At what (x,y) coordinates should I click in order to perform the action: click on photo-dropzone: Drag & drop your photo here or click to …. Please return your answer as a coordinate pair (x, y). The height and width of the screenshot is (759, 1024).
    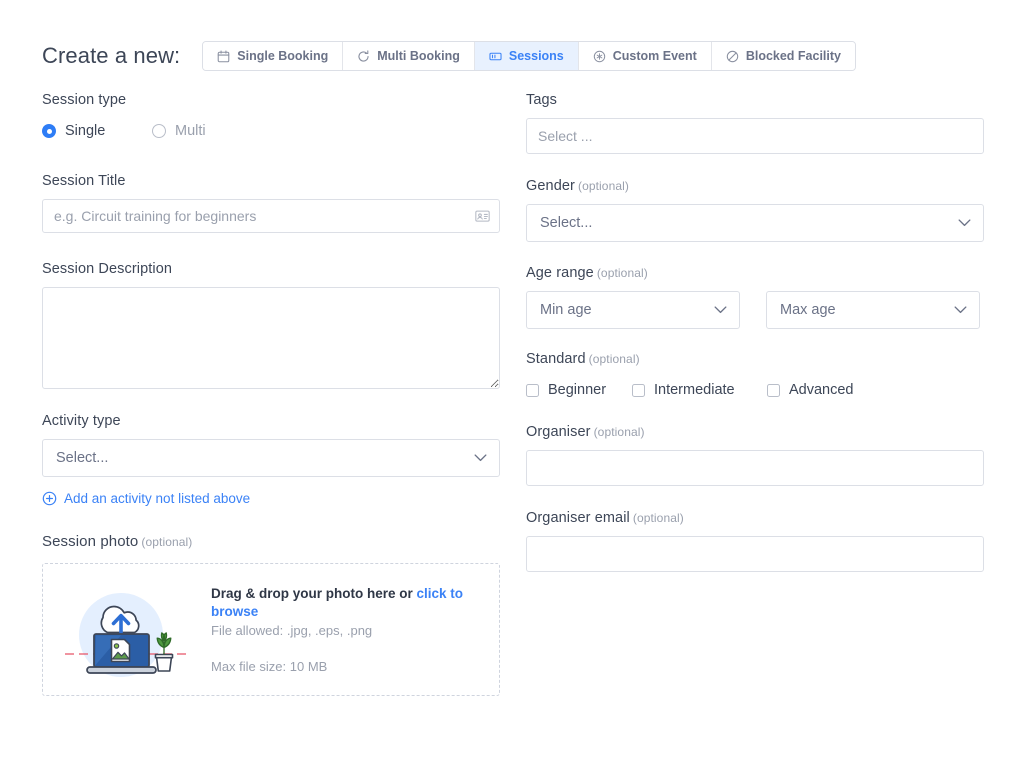
    Looking at the image, I should click on (271, 629).